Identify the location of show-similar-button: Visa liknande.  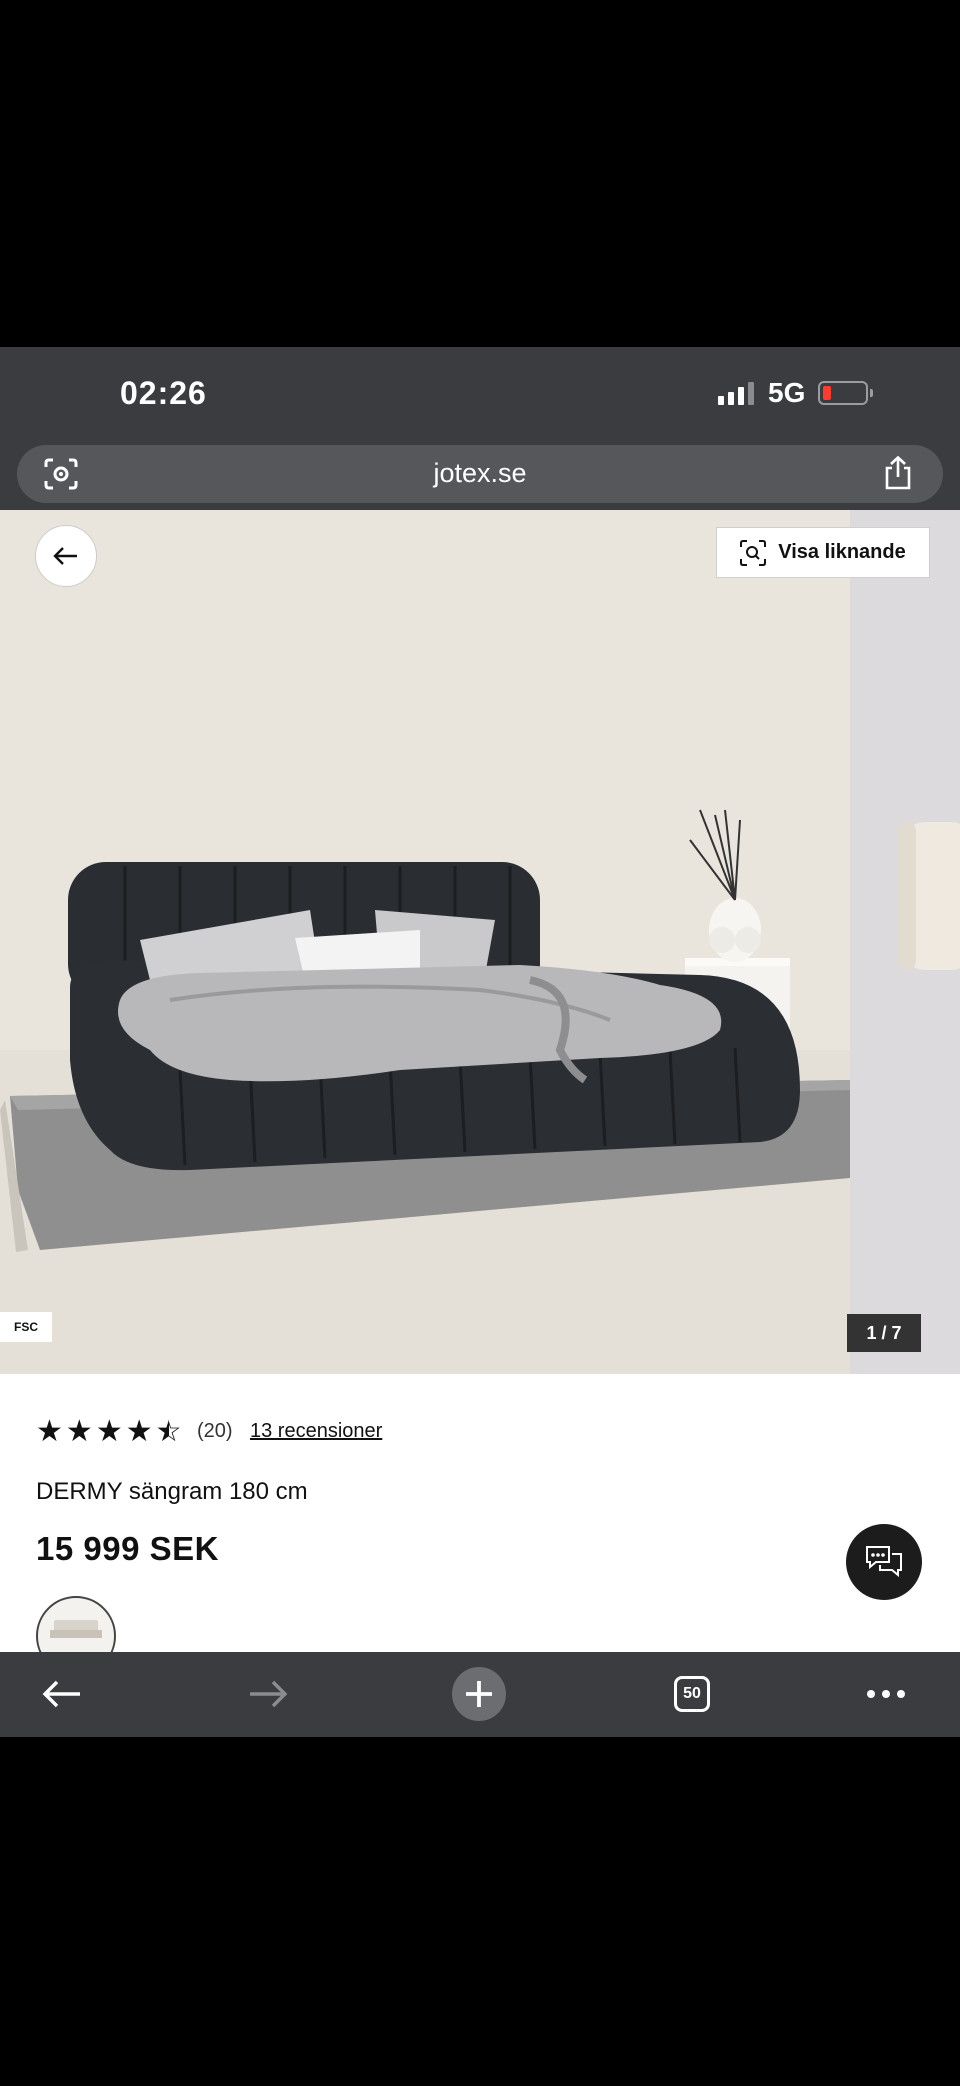
(823, 552).